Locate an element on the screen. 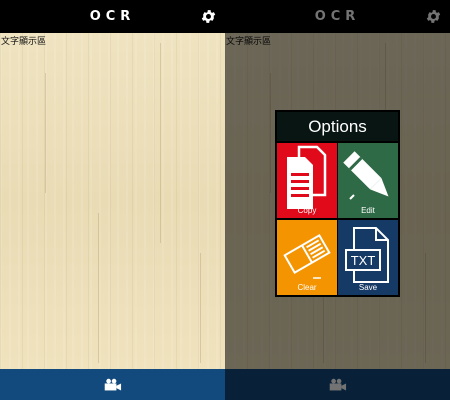  options-grid: Copy Edit Clear TXT Save is located at coordinates (337, 219).